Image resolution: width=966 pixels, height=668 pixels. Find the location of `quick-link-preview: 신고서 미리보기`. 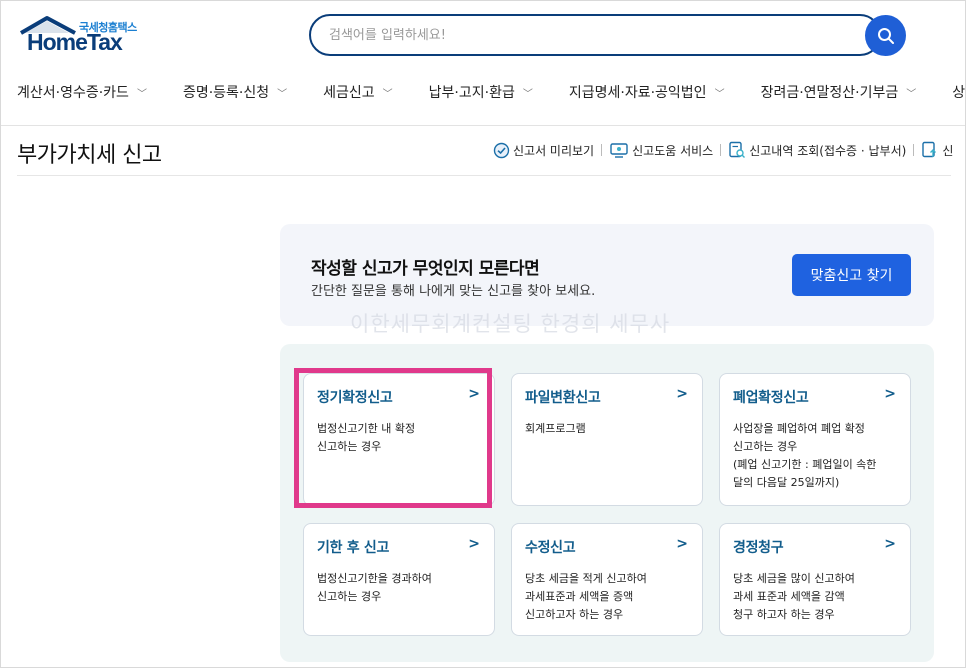

quick-link-preview: 신고서 미리보기 is located at coordinates (551, 150).